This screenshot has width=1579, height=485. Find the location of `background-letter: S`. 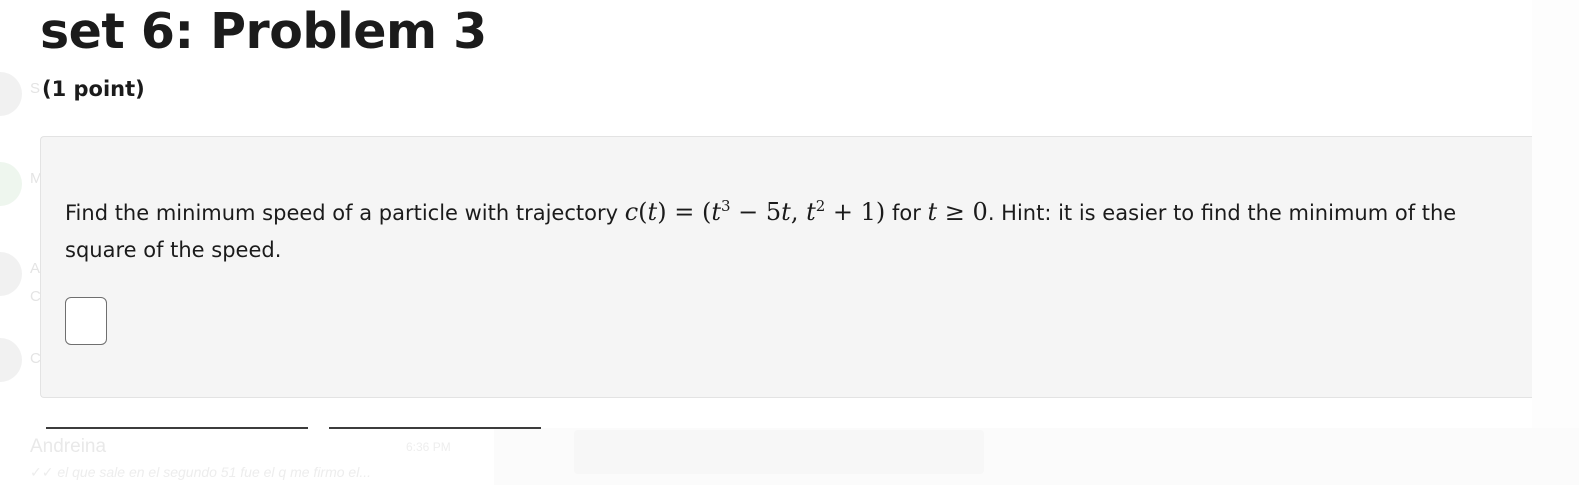

background-letter: S is located at coordinates (35, 88).